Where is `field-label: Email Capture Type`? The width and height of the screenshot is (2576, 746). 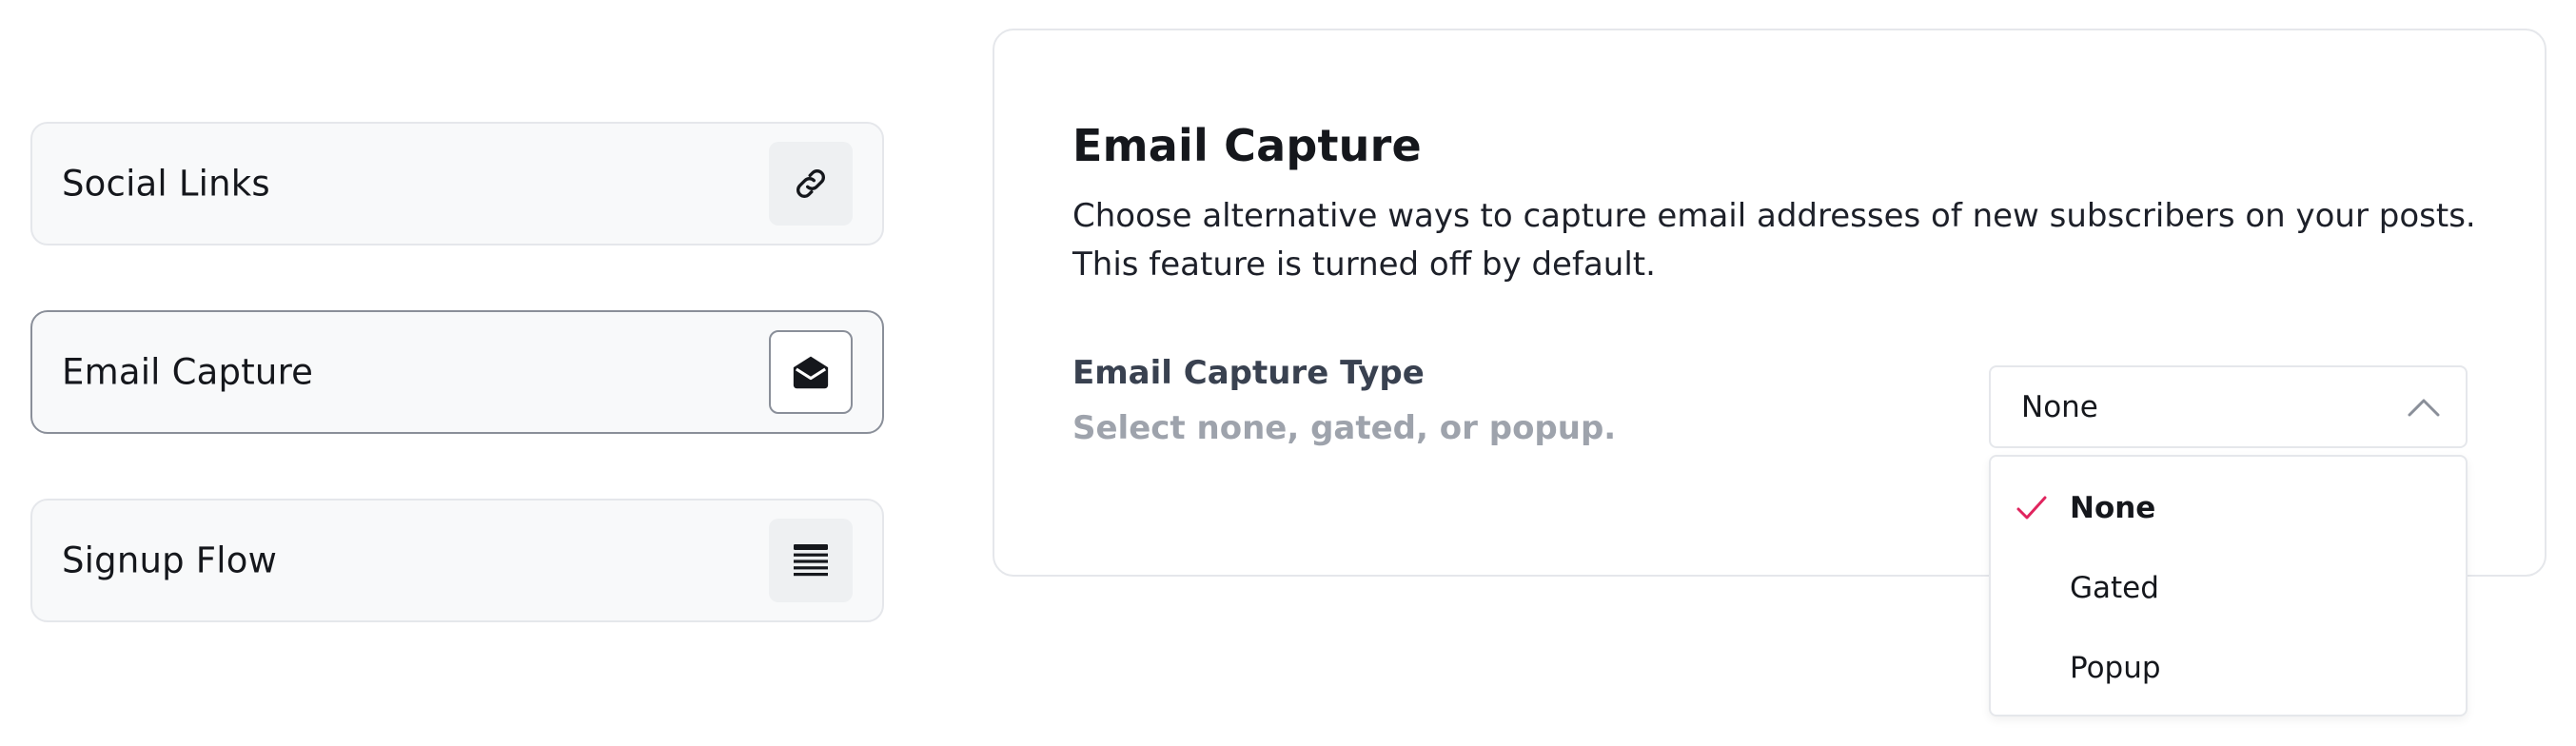
field-label: Email Capture Type is located at coordinates (1248, 373).